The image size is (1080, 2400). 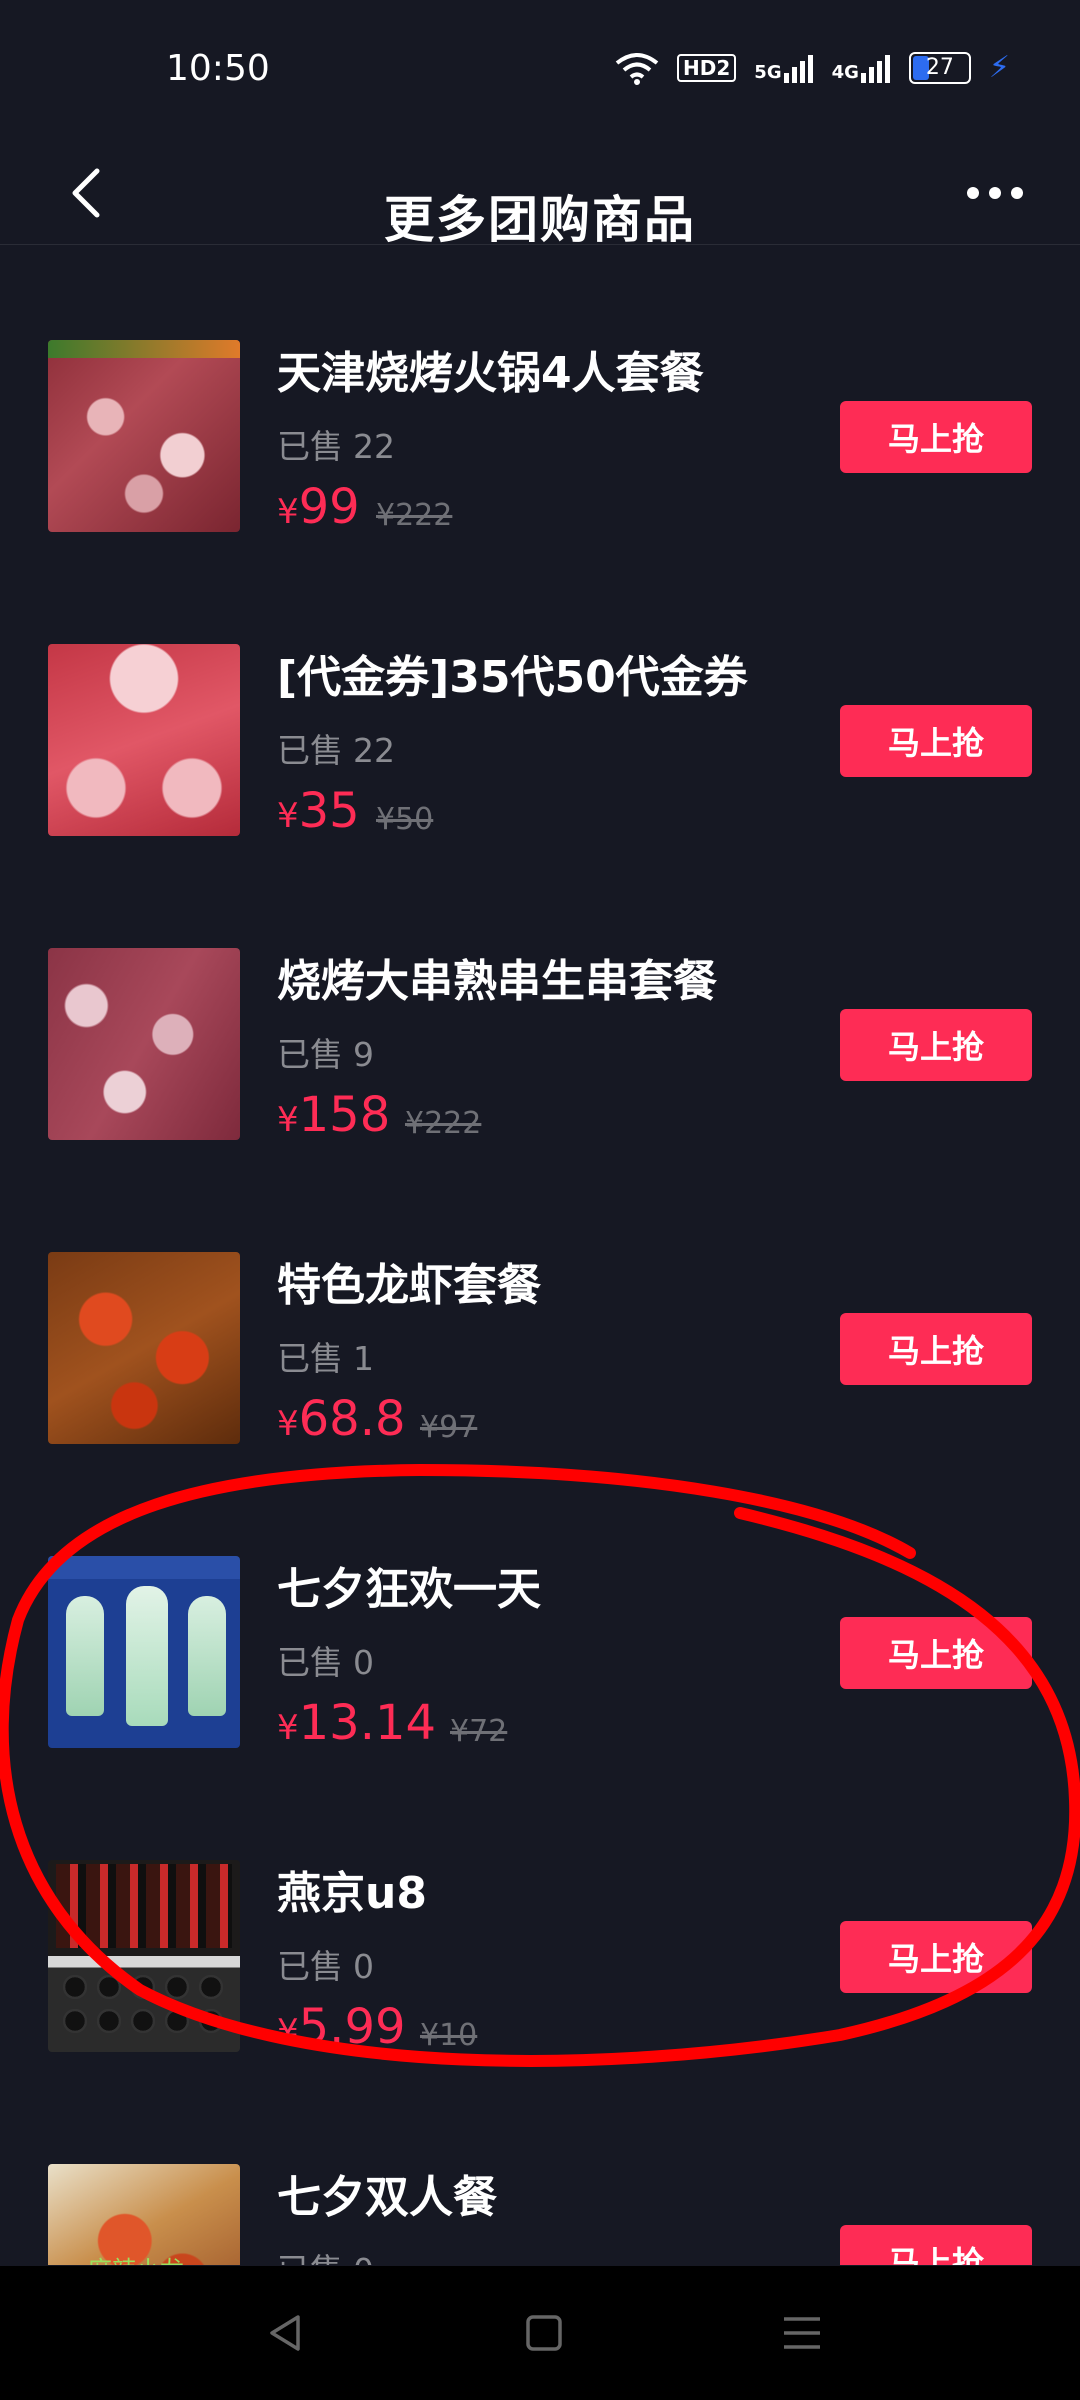 What do you see at coordinates (540, 70) in the screenshot?
I see `status-bar: 10:50 HD2 5G 4G 27 ⚡` at bounding box center [540, 70].